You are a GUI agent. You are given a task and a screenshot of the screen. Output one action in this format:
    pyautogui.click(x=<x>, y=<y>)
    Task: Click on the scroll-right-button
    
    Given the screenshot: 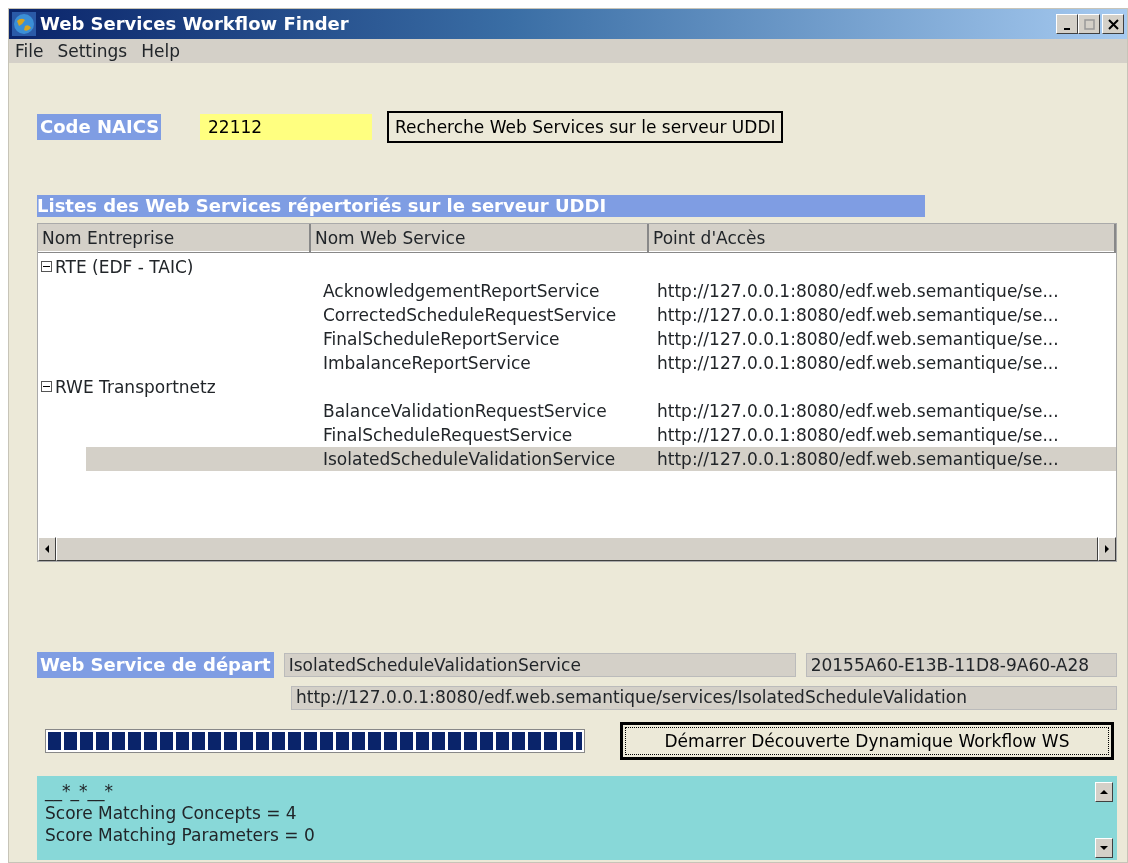 What is the action you would take?
    pyautogui.click(x=1107, y=549)
    